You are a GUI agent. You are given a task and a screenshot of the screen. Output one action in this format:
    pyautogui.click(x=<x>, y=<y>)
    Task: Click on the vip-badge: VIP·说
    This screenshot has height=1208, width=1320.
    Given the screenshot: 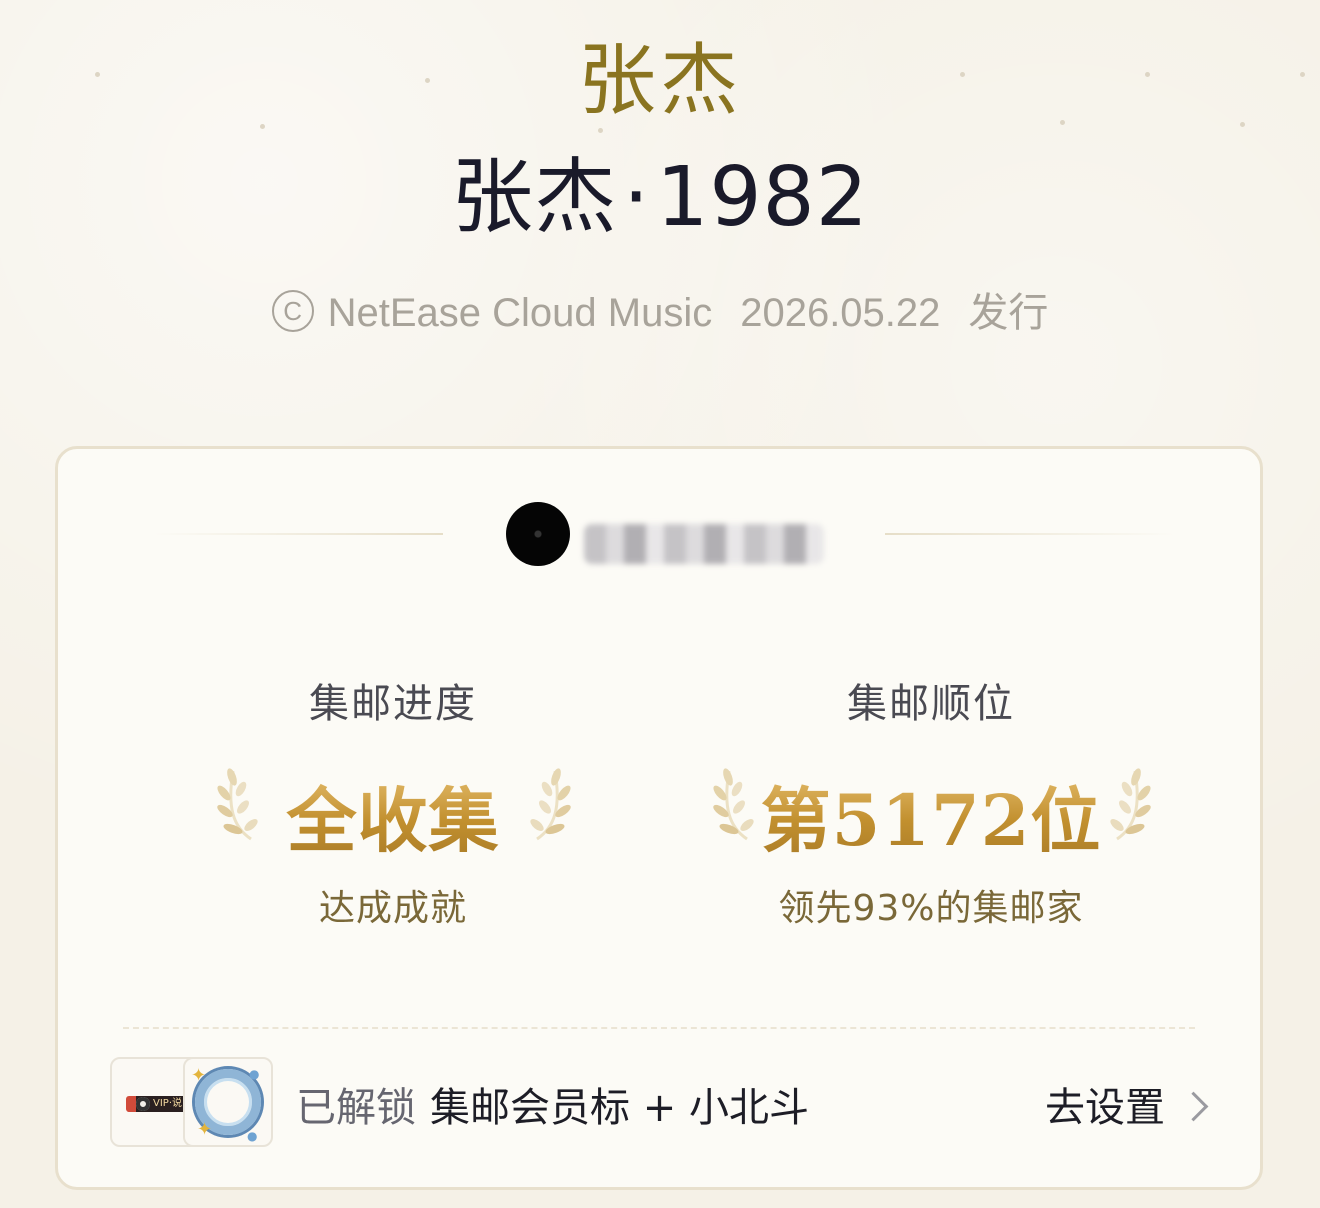 What is the action you would take?
    pyautogui.click(x=158, y=1104)
    